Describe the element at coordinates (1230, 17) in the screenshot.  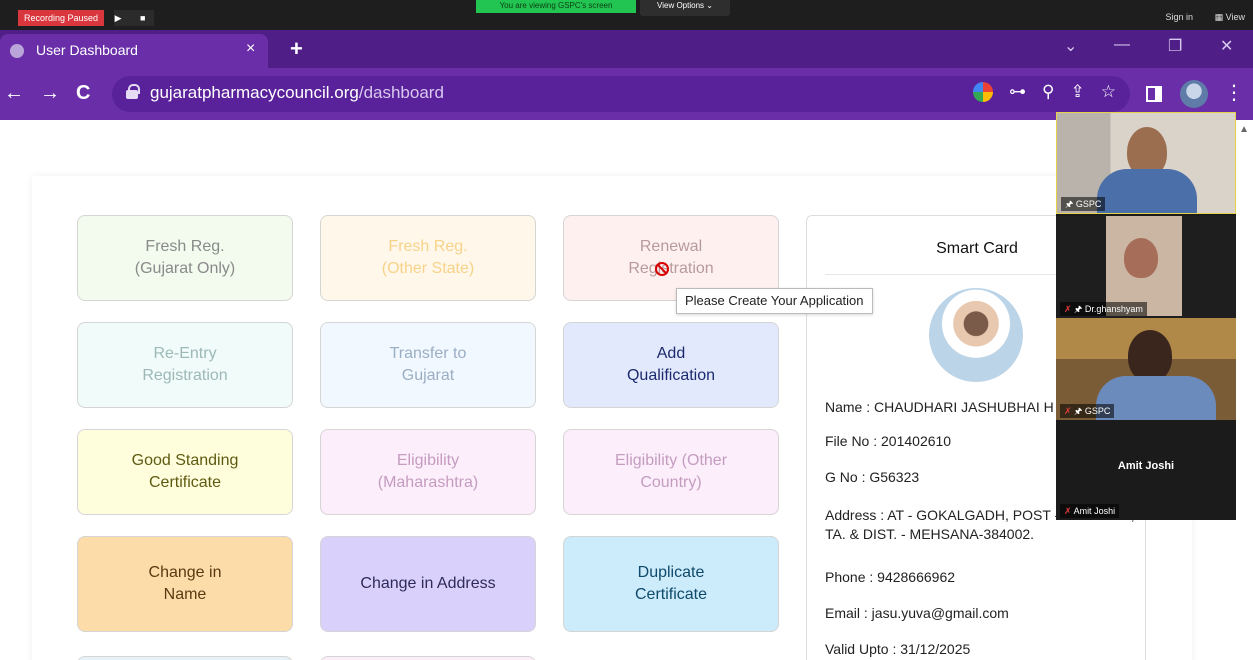
I see `view-button: ▦ View` at that location.